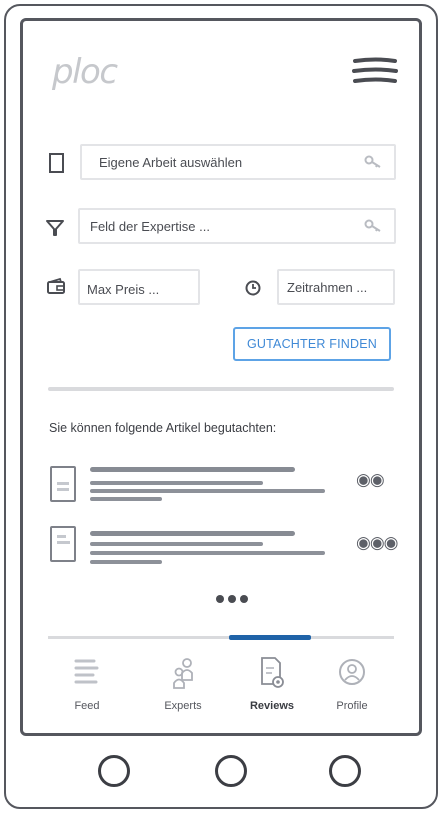 This screenshot has width=442, height=813. I want to click on section-divider, so click(221, 389).